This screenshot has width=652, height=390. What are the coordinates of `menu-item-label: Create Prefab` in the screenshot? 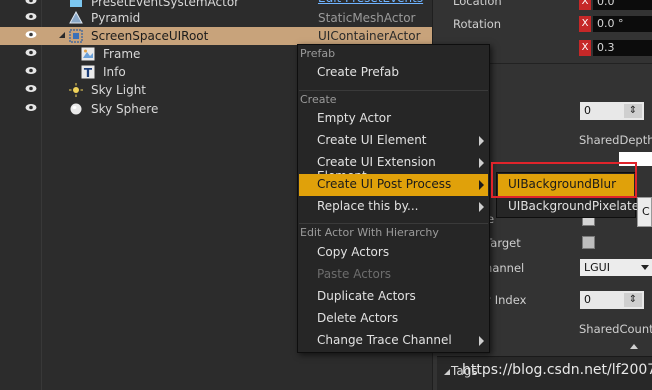 It's located at (358, 72).